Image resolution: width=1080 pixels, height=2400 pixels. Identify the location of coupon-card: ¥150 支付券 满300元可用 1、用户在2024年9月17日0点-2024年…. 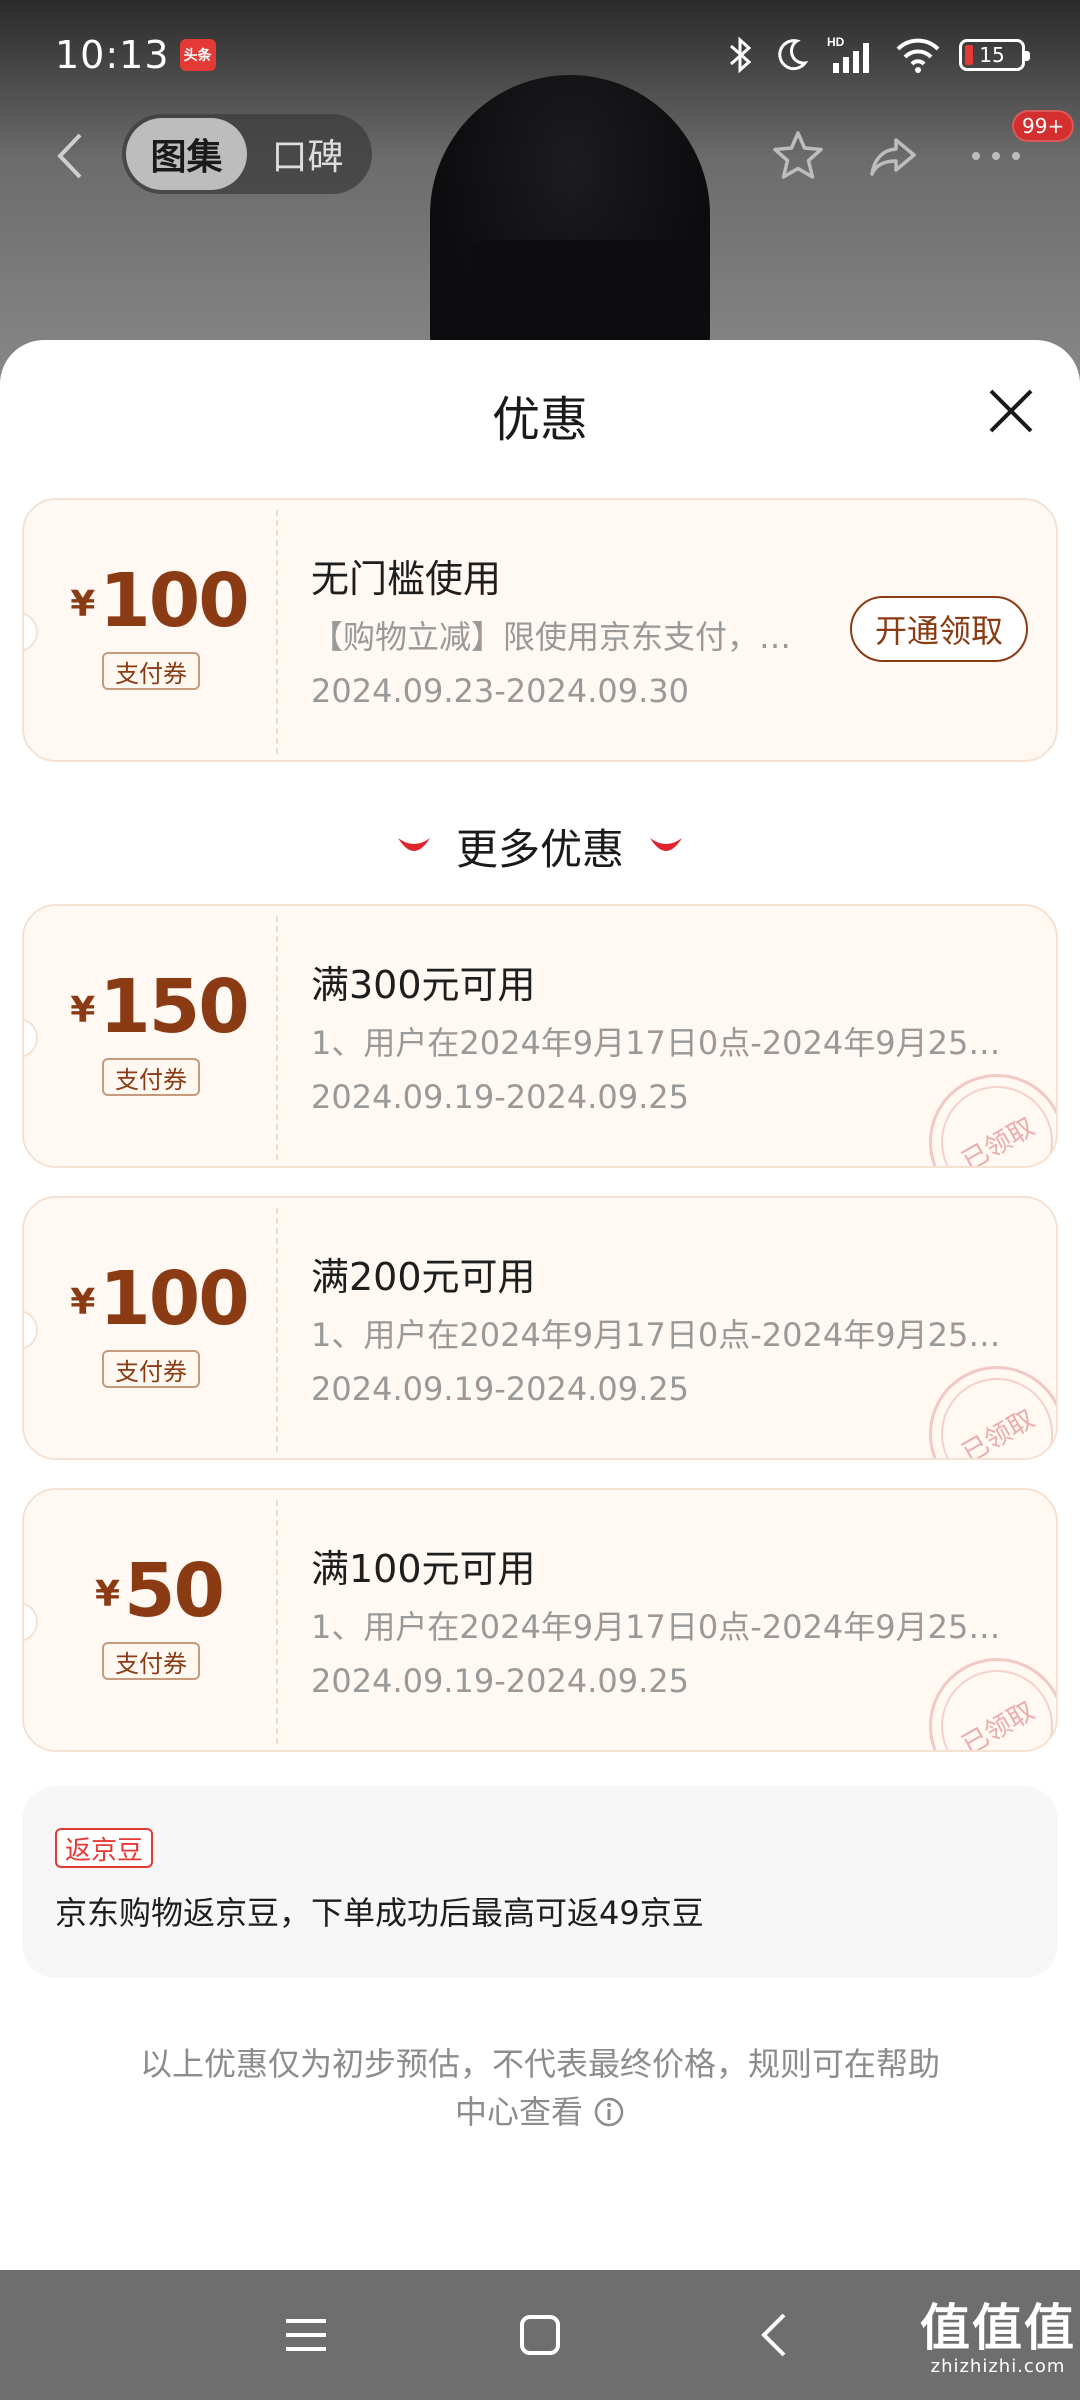
(540, 1036).